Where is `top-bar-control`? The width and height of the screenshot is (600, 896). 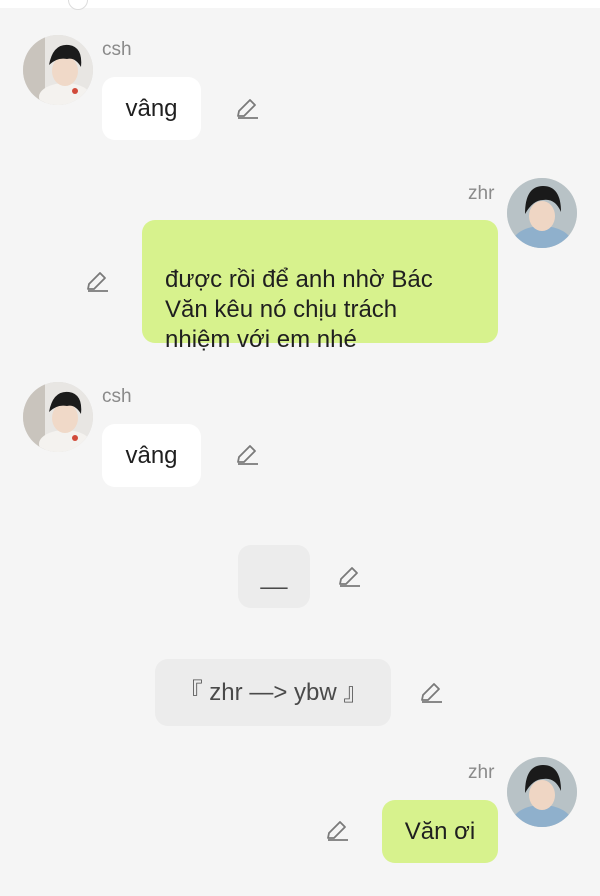
top-bar-control is located at coordinates (78, 5).